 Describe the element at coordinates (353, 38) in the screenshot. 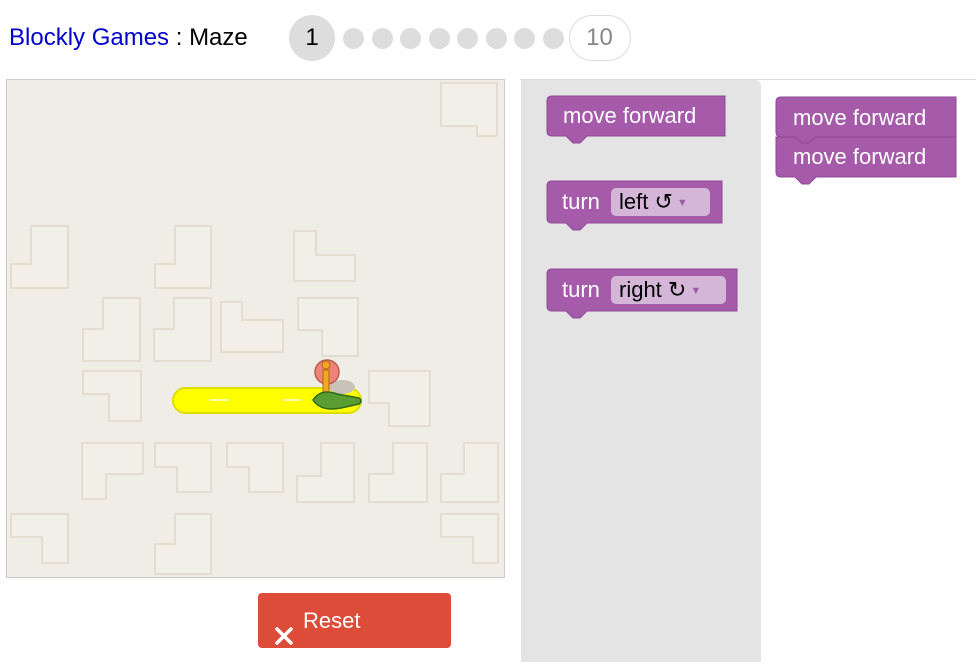

I see `level-2-dot` at that location.